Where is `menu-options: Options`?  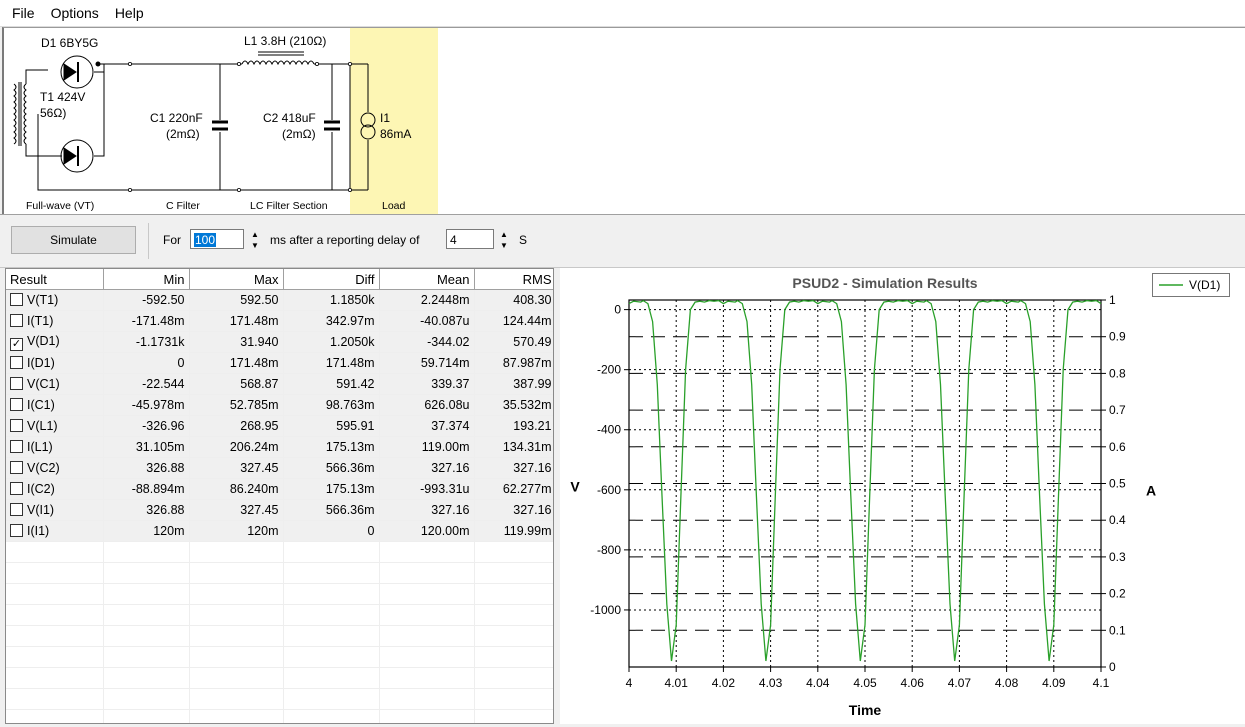 menu-options: Options is located at coordinates (75, 13).